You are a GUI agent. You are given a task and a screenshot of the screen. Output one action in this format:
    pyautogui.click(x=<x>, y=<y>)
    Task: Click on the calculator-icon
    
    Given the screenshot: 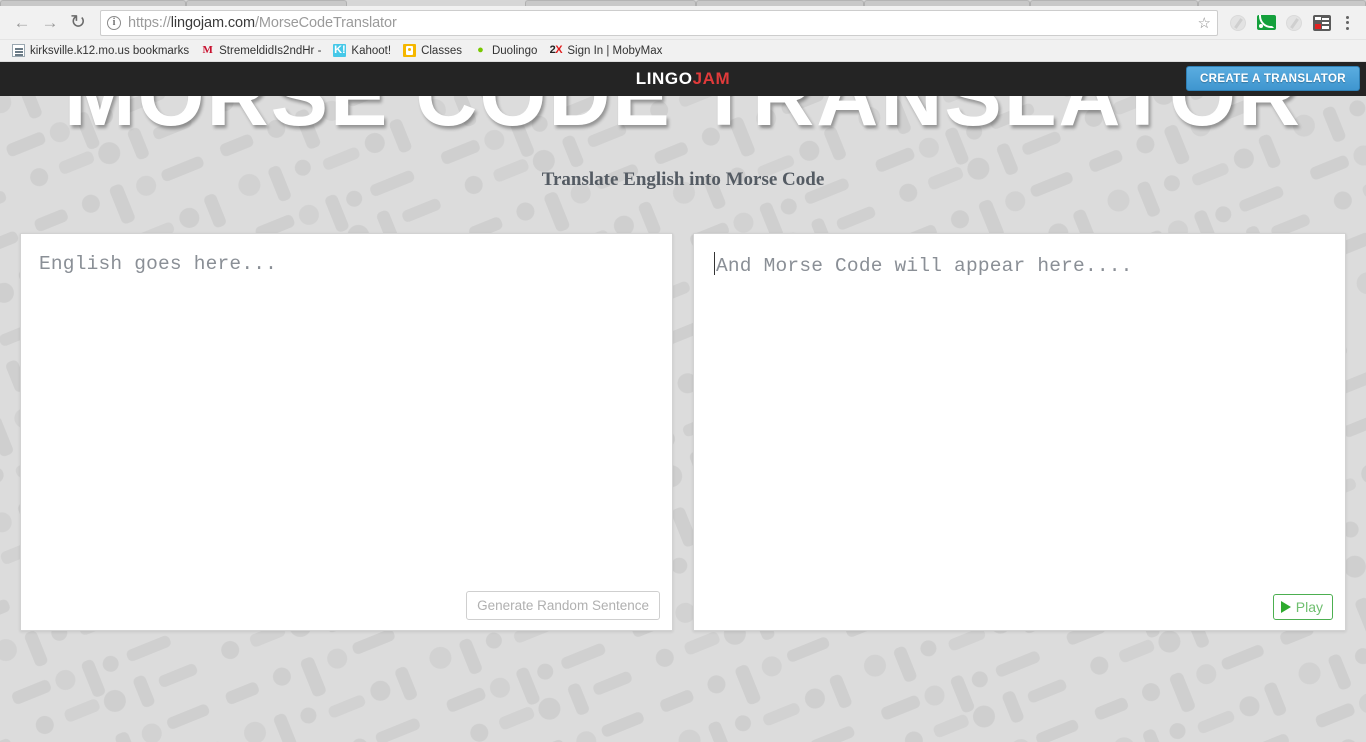 What is the action you would take?
    pyautogui.click(x=1322, y=23)
    